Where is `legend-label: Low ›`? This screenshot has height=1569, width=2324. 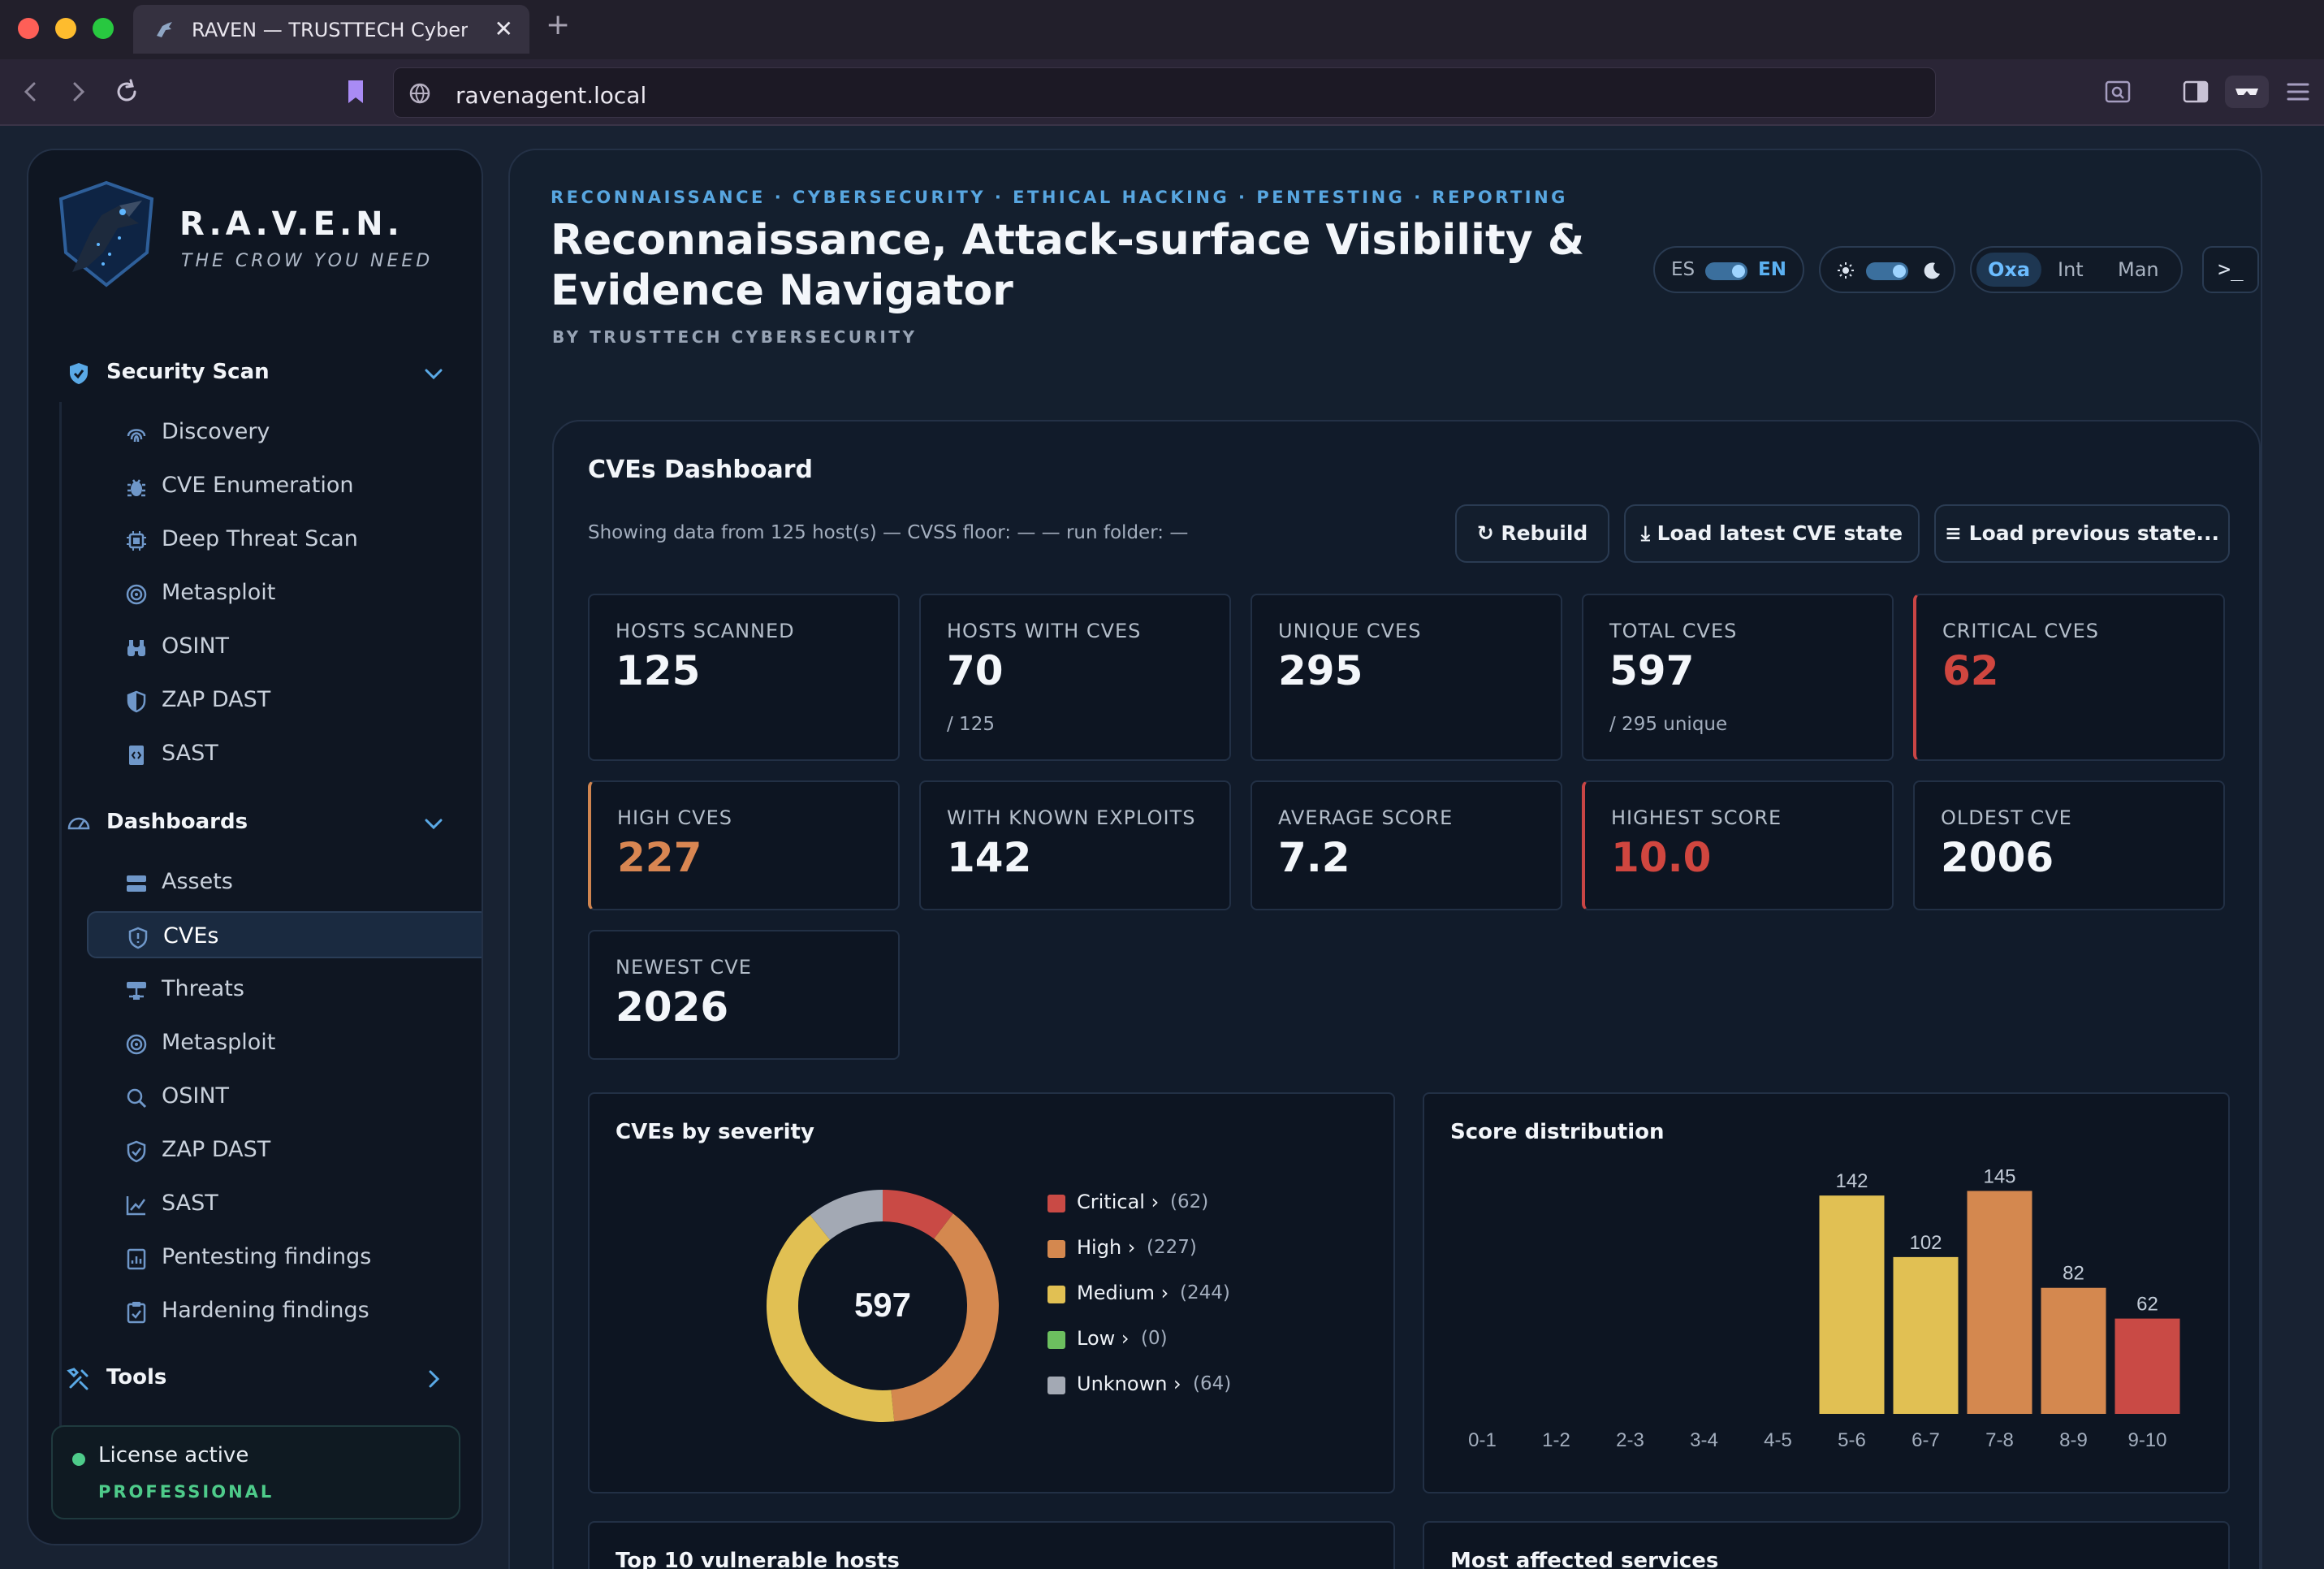 legend-label: Low › is located at coordinates (1103, 1338).